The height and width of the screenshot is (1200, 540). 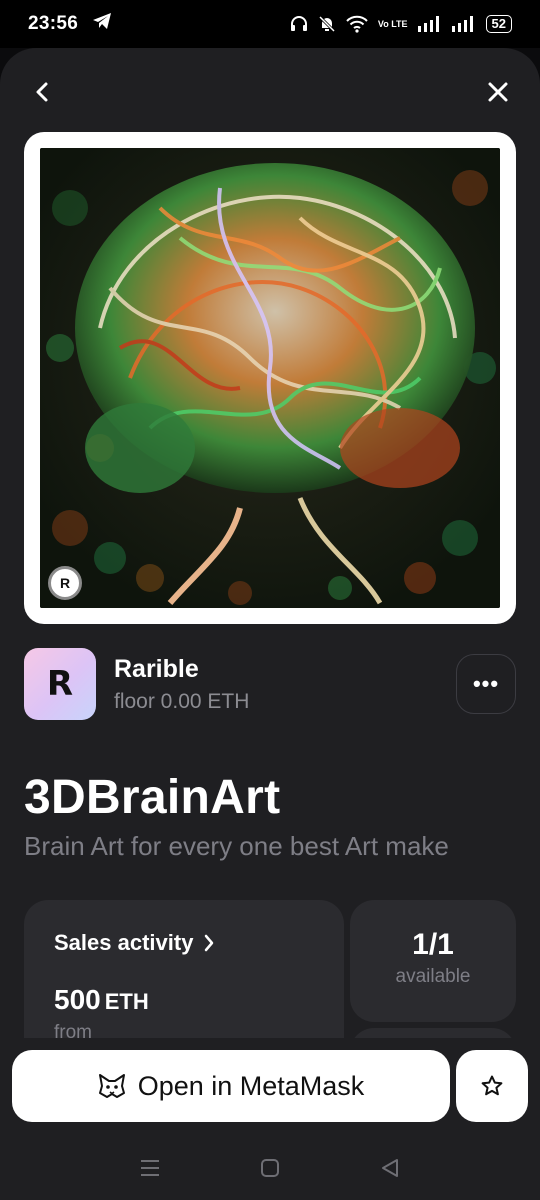 I want to click on collection-floor-price: floor 0.00 ETH, so click(x=182, y=701).